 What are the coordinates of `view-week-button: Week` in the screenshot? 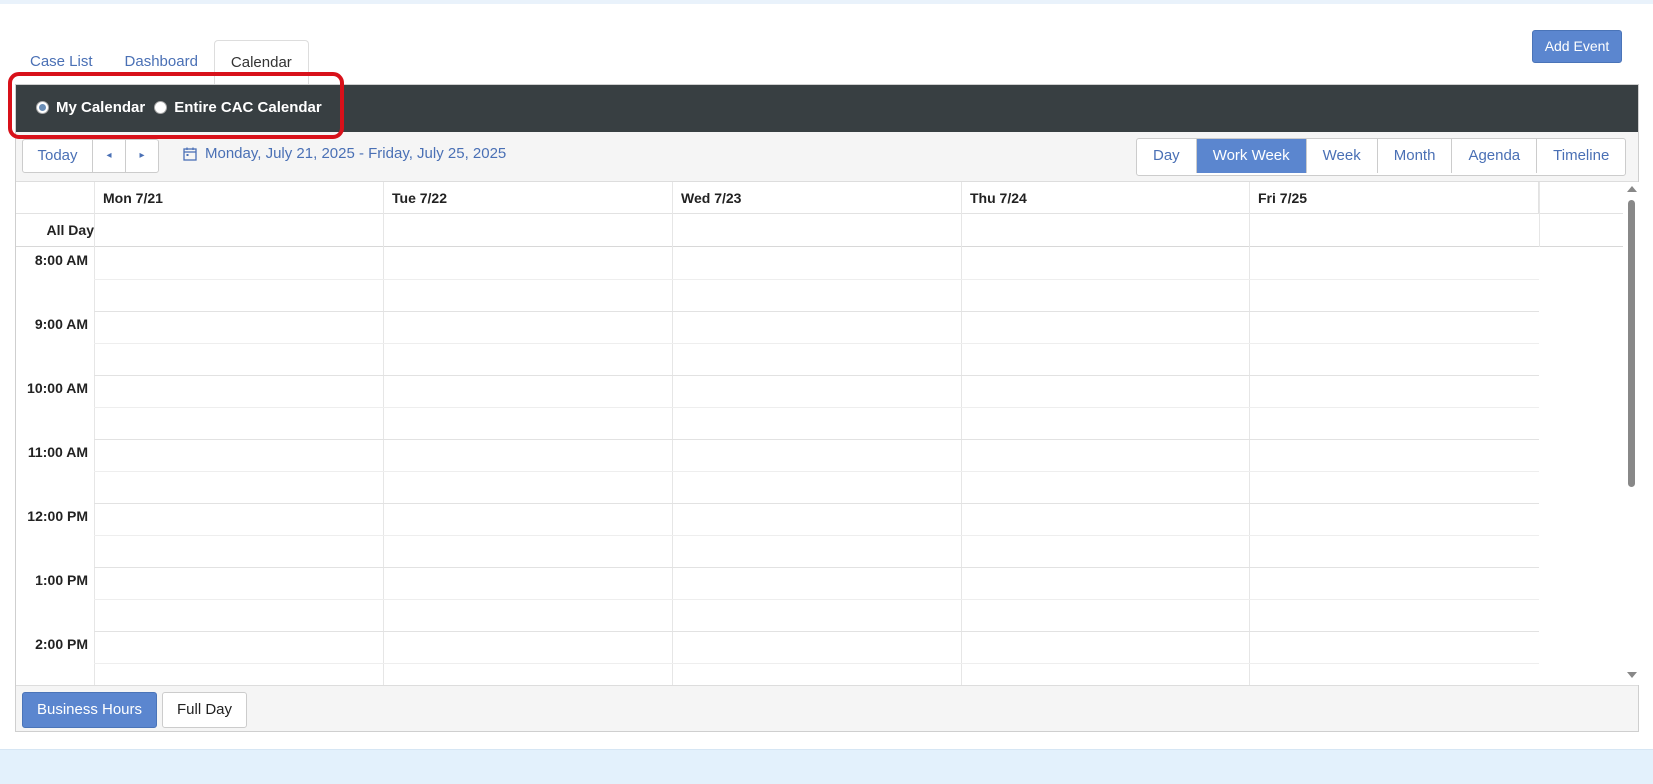 It's located at (1341, 156).